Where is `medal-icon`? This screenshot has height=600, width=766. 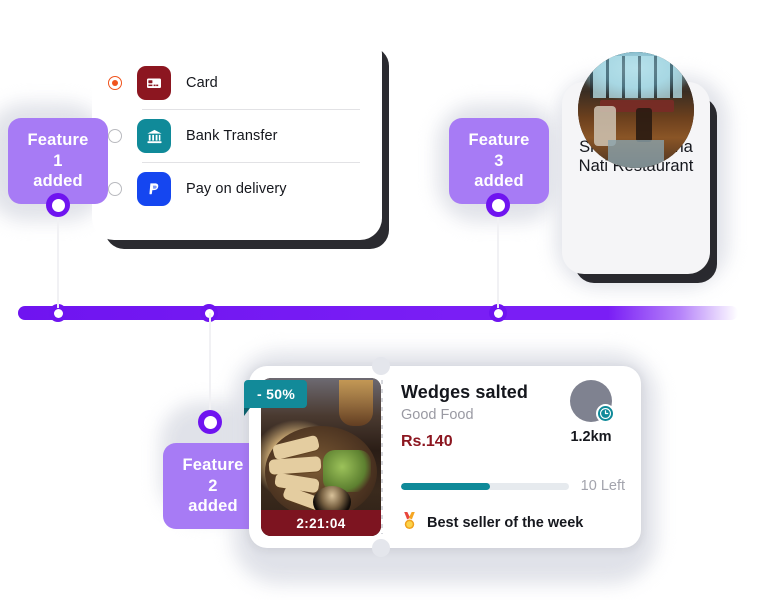 medal-icon is located at coordinates (409, 523).